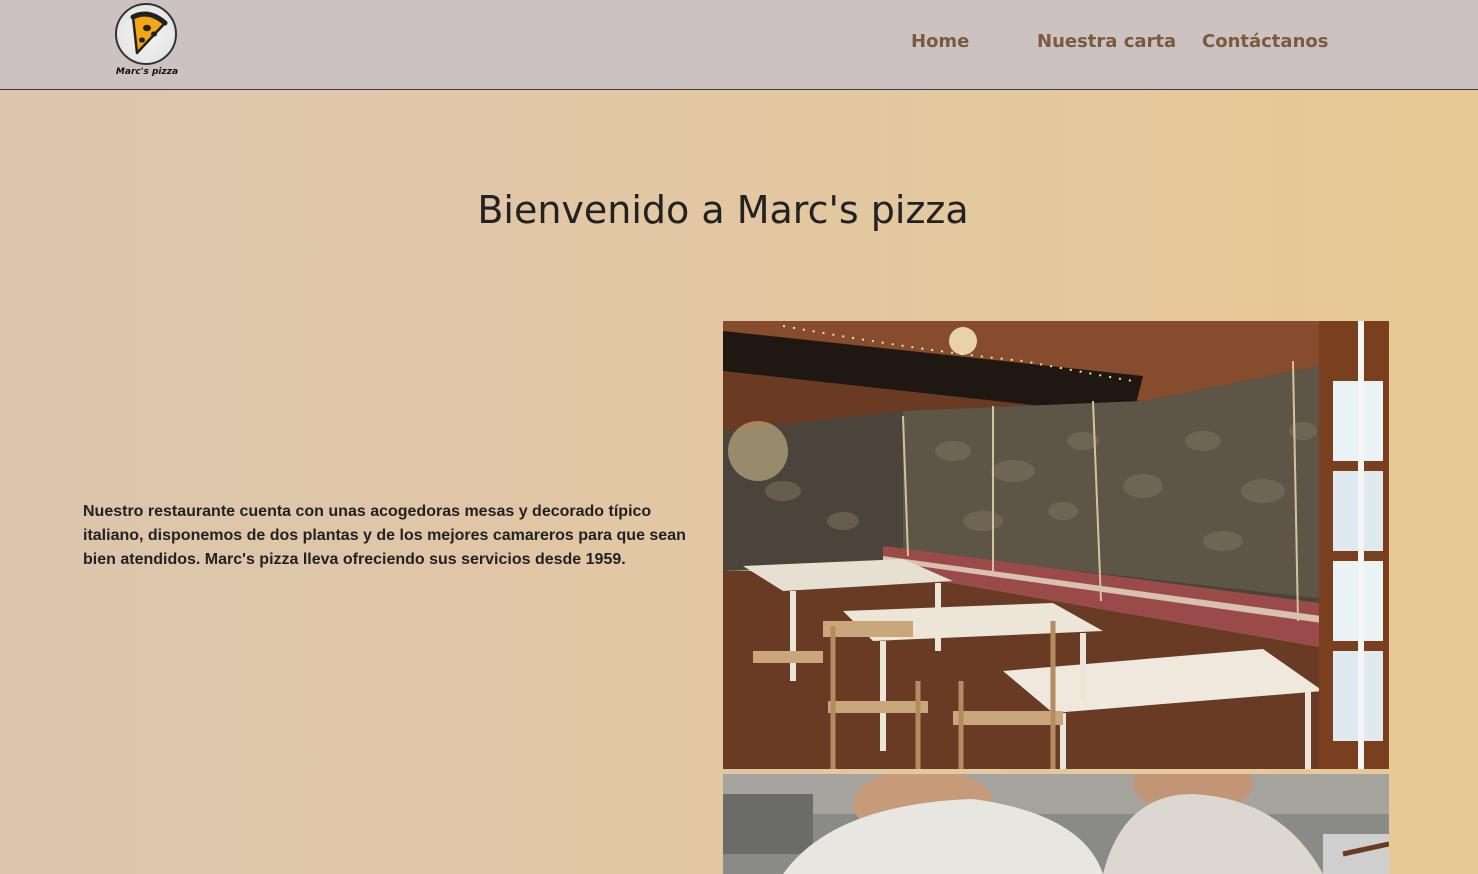 The image size is (1478, 874). What do you see at coordinates (147, 72) in the screenshot?
I see `logo-text: Marc's pizza` at bounding box center [147, 72].